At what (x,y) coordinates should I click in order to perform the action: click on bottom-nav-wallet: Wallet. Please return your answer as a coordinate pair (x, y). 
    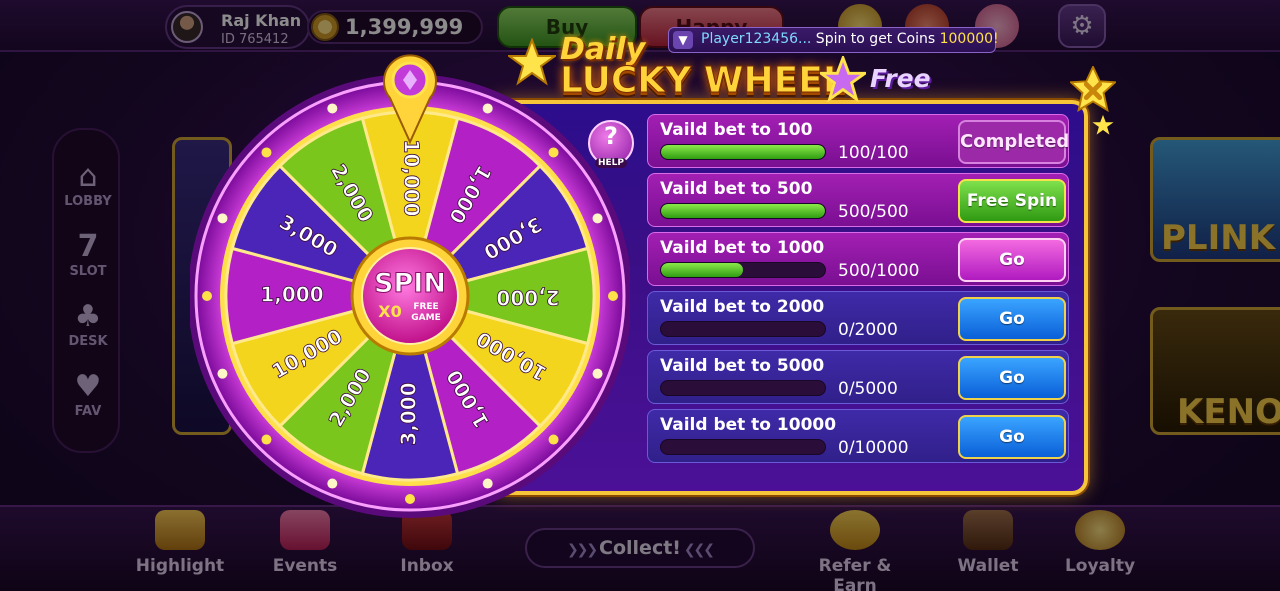
    Looking at the image, I should click on (988, 543).